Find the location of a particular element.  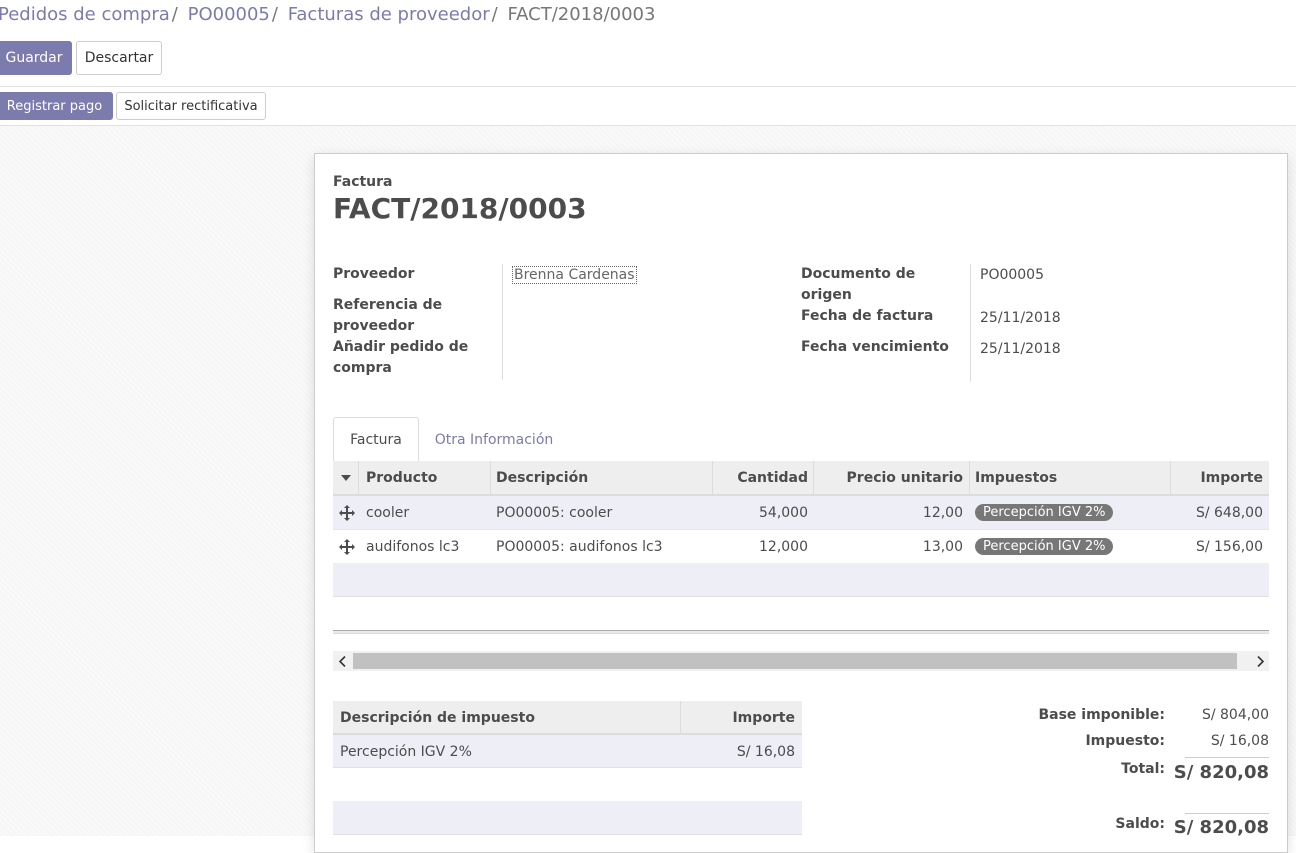

chevron-left-icon is located at coordinates (342, 661).